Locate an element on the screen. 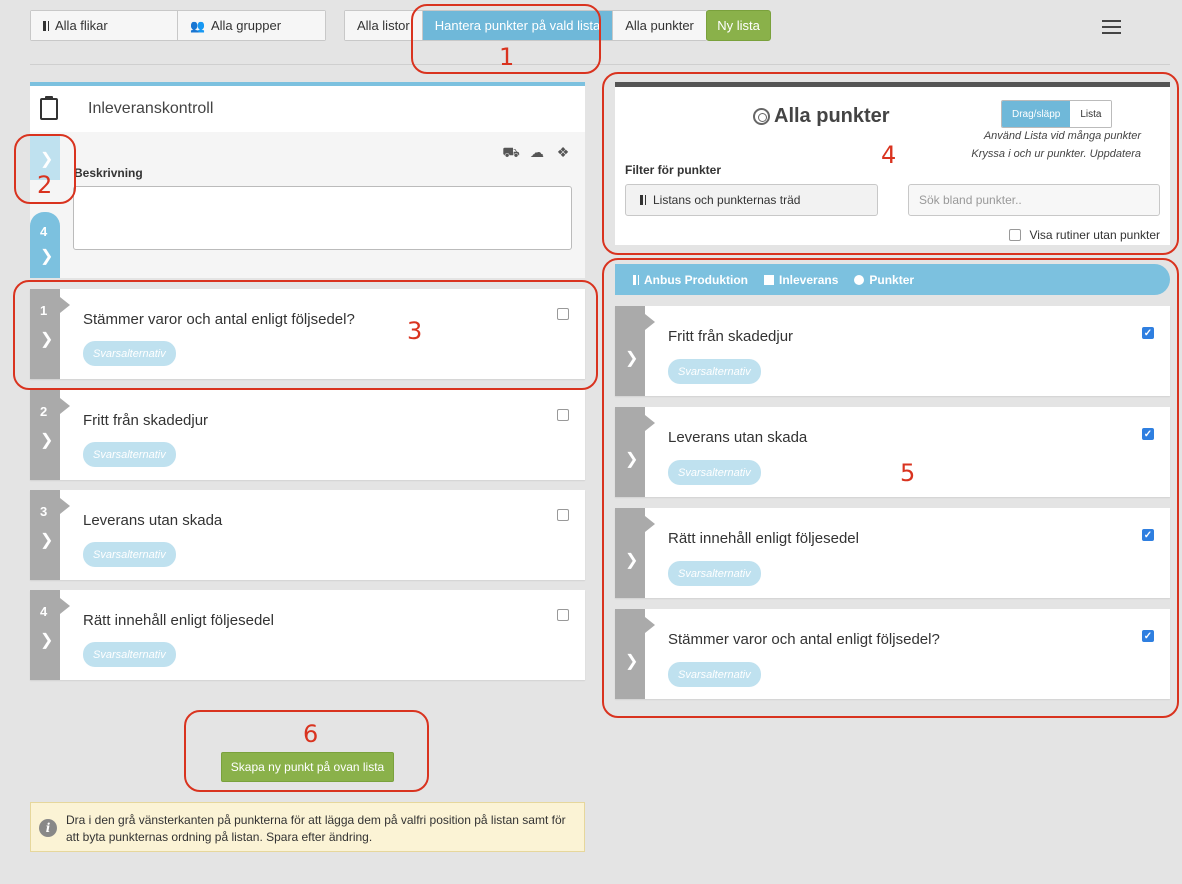 This screenshot has height=884, width=1182. list-title: Inleveranskontroll is located at coordinates (151, 108).